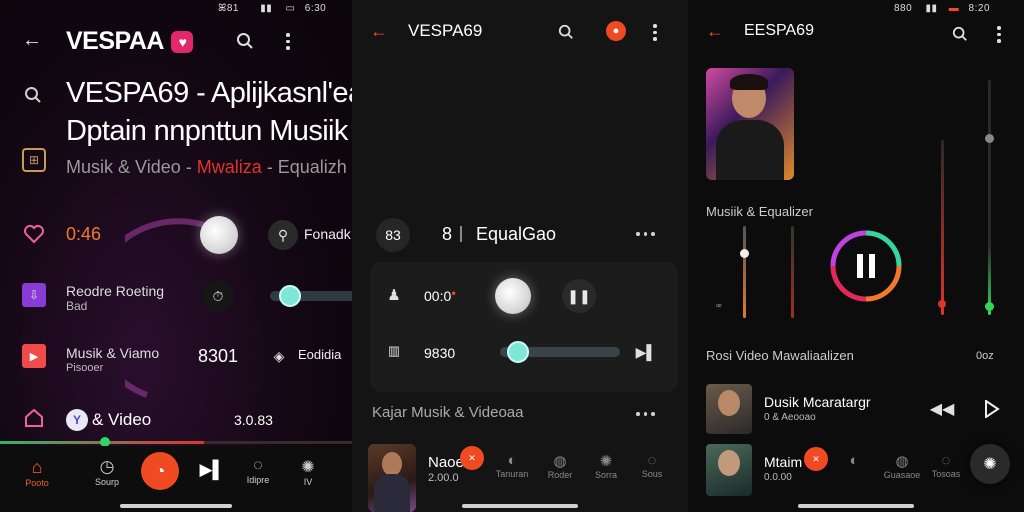 This screenshot has height=512, width=1024. I want to click on chip-label: Fonadk, so click(327, 234).